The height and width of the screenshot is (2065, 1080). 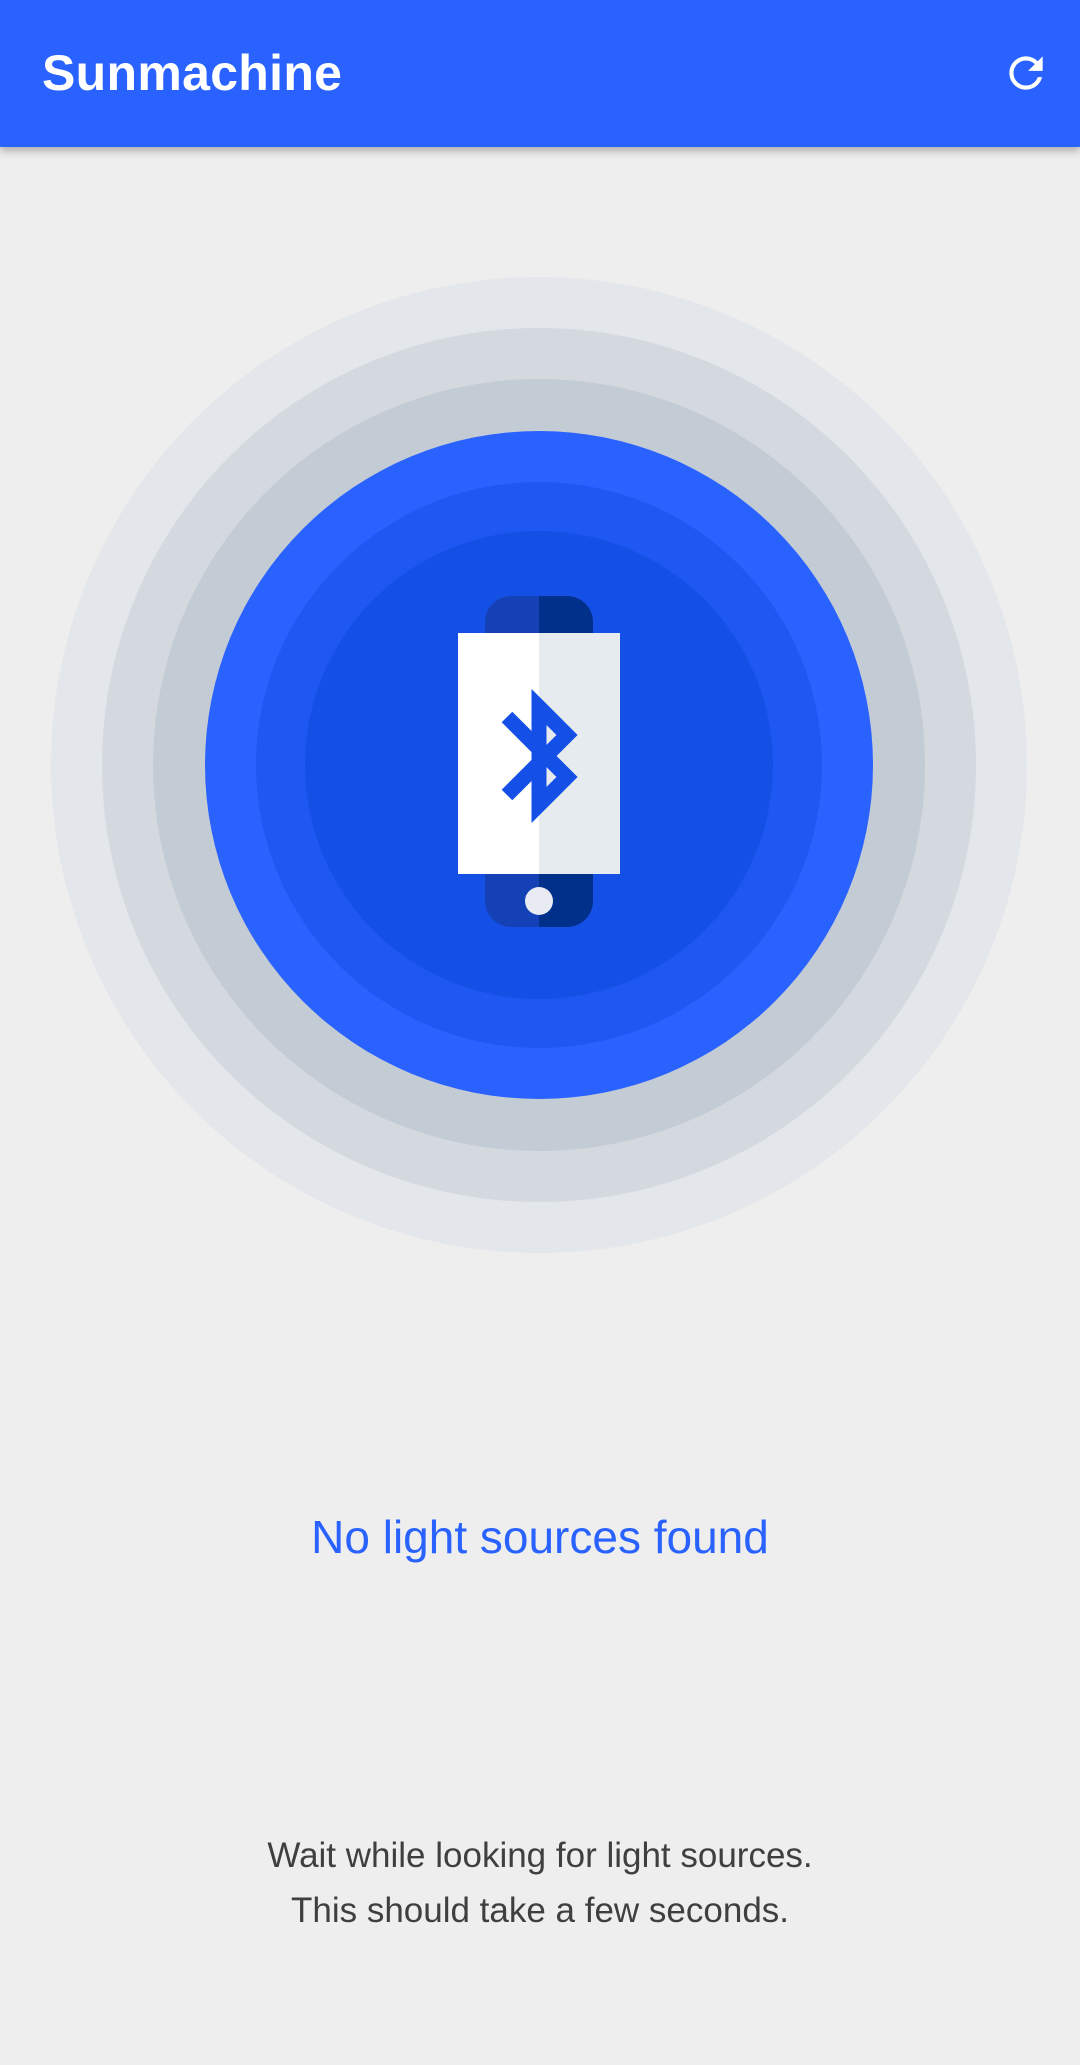 I want to click on refresh-button, so click(x=1026, y=73).